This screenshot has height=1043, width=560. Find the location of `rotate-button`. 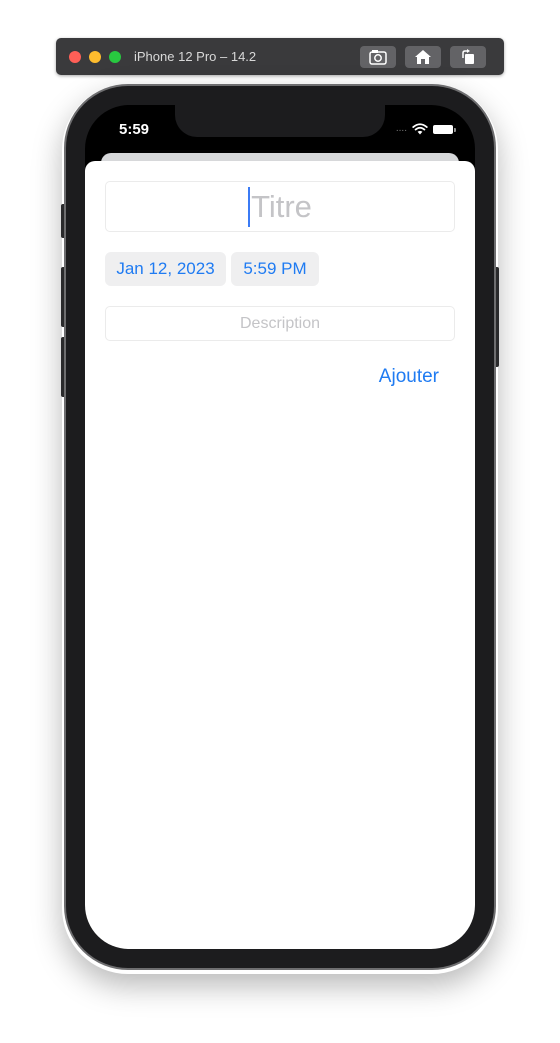

rotate-button is located at coordinates (468, 57).